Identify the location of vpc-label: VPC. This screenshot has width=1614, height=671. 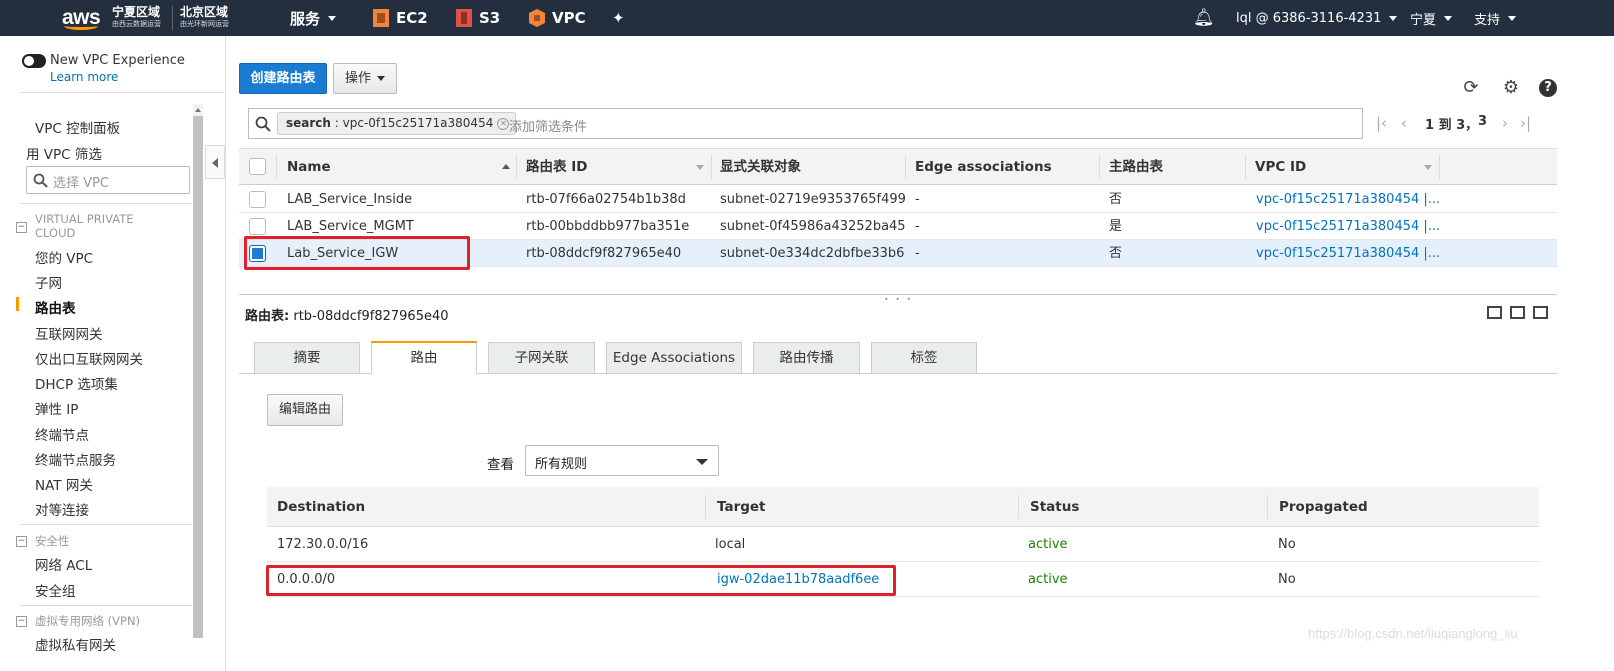
(569, 18).